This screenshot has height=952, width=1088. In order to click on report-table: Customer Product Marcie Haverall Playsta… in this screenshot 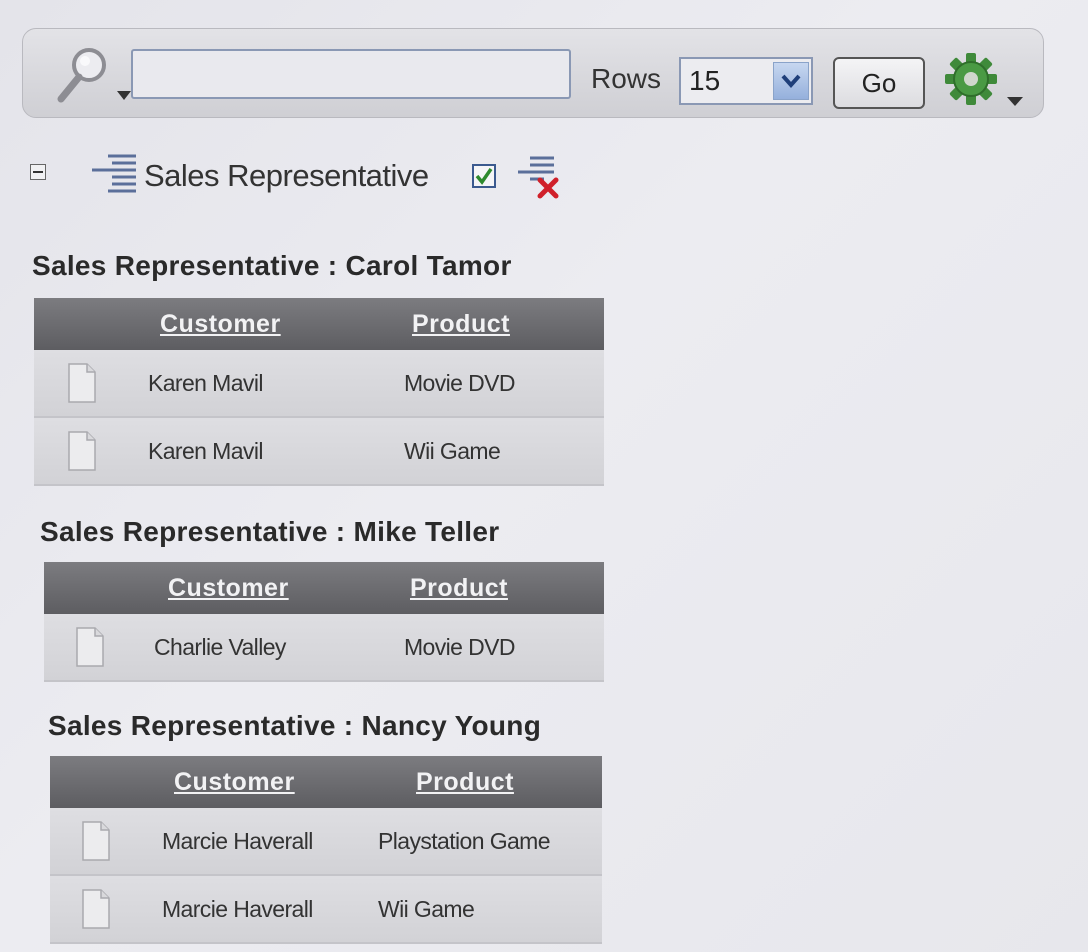, I will do `click(326, 850)`.